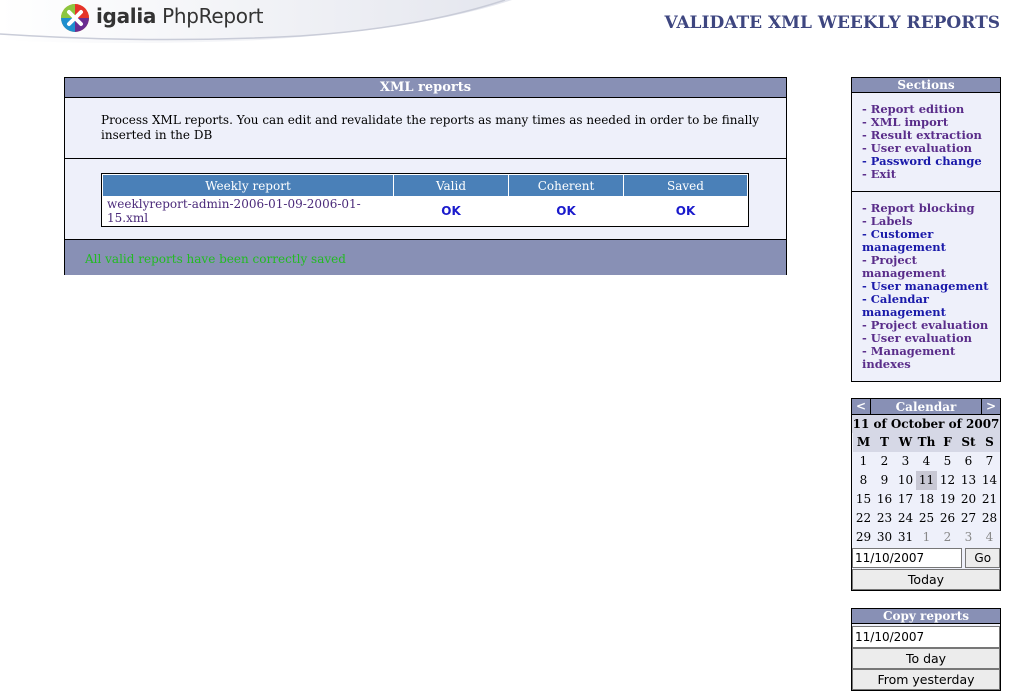  What do you see at coordinates (863, 518) in the screenshot?
I see `calendar-day: 22` at bounding box center [863, 518].